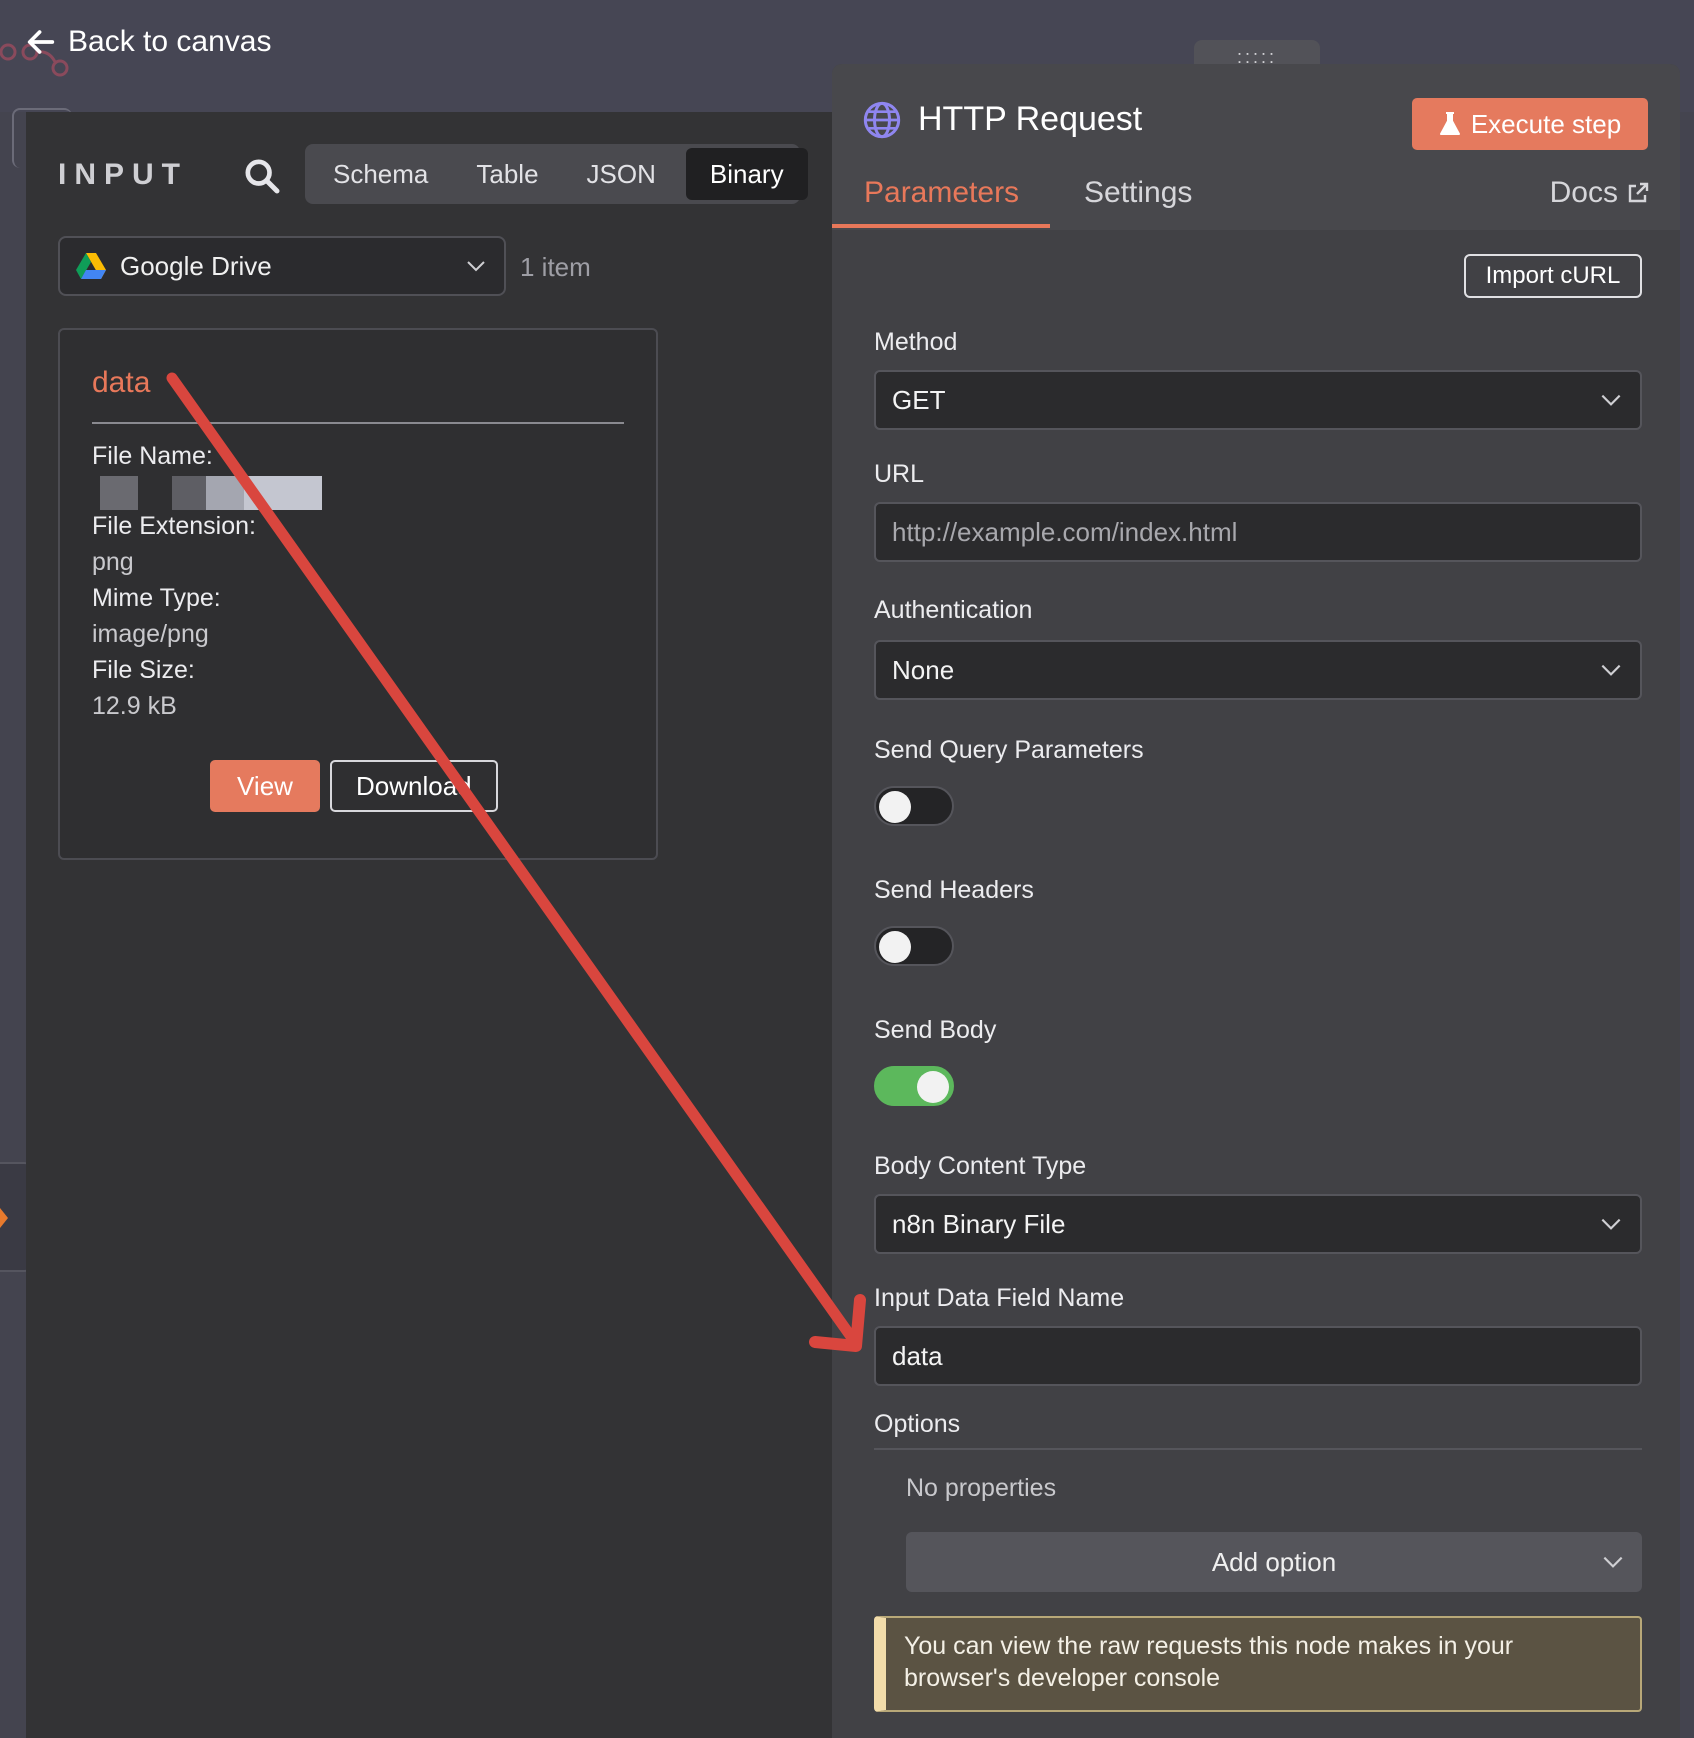 Image resolution: width=1694 pixels, height=1738 pixels. Describe the element at coordinates (134, 706) in the screenshot. I see `file-size-value: 12.9 kB` at that location.